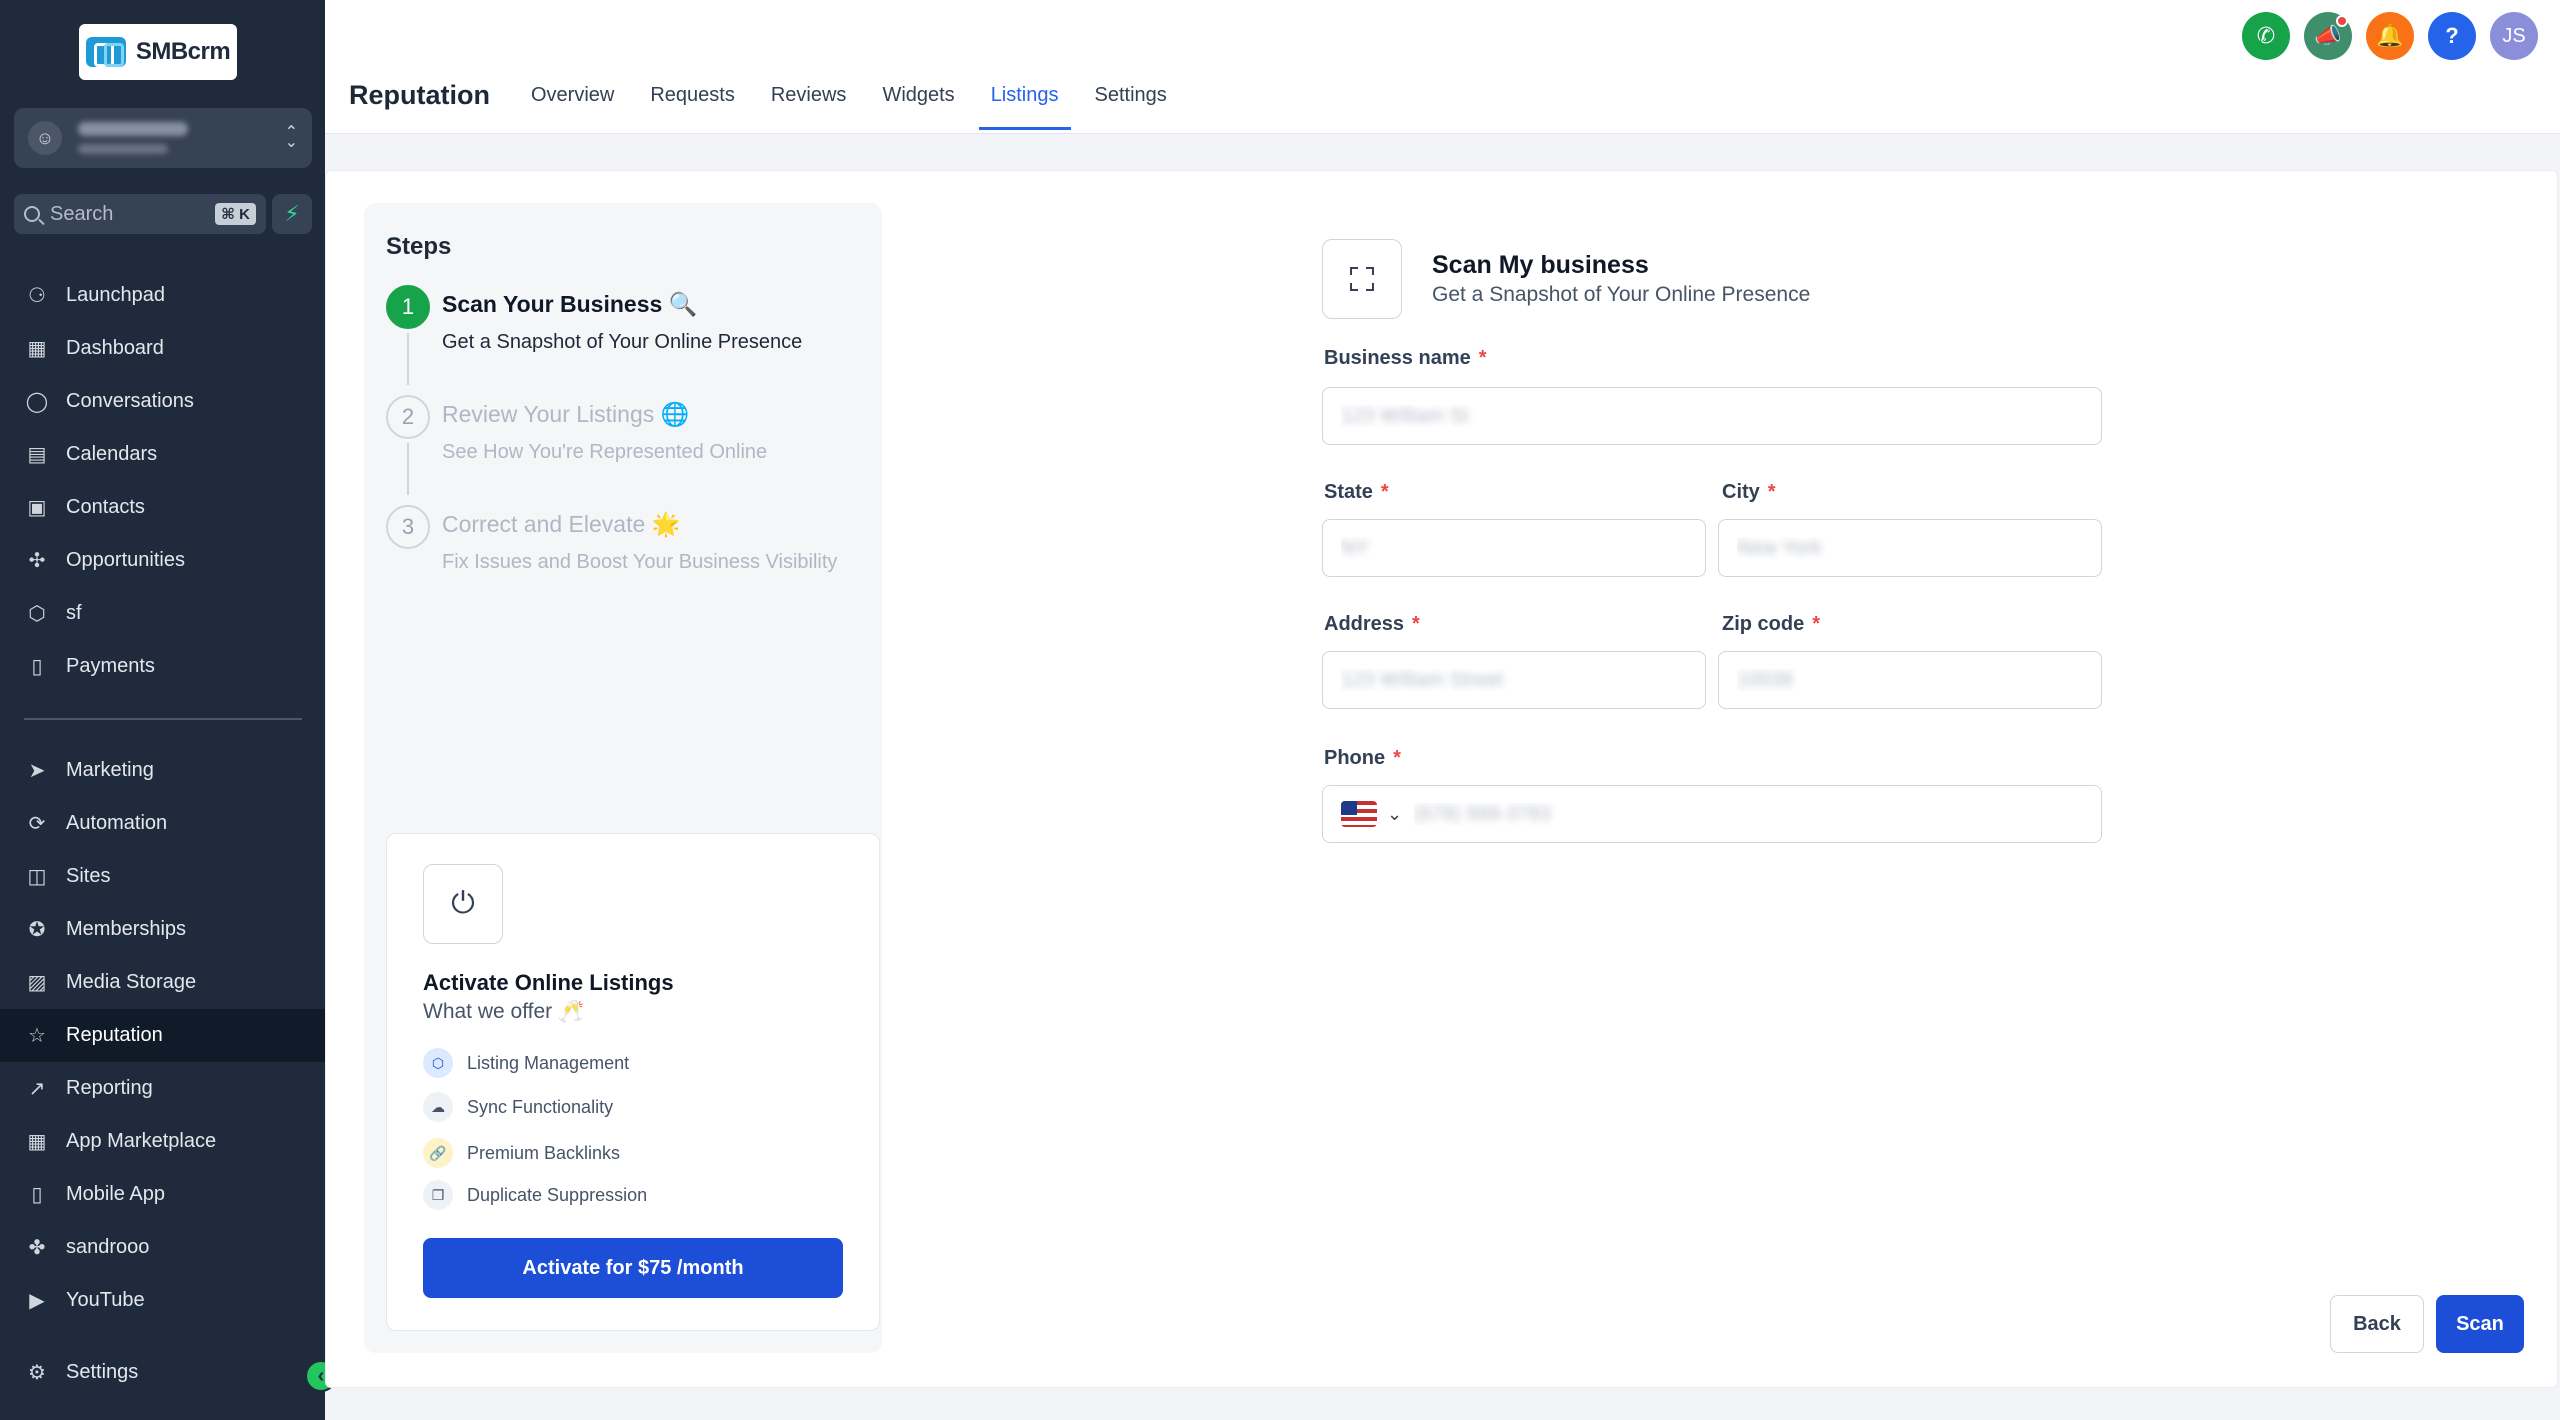 The width and height of the screenshot is (2560, 1420). I want to click on sidebar-item-calendars: ▤ Calendars, so click(162, 454).